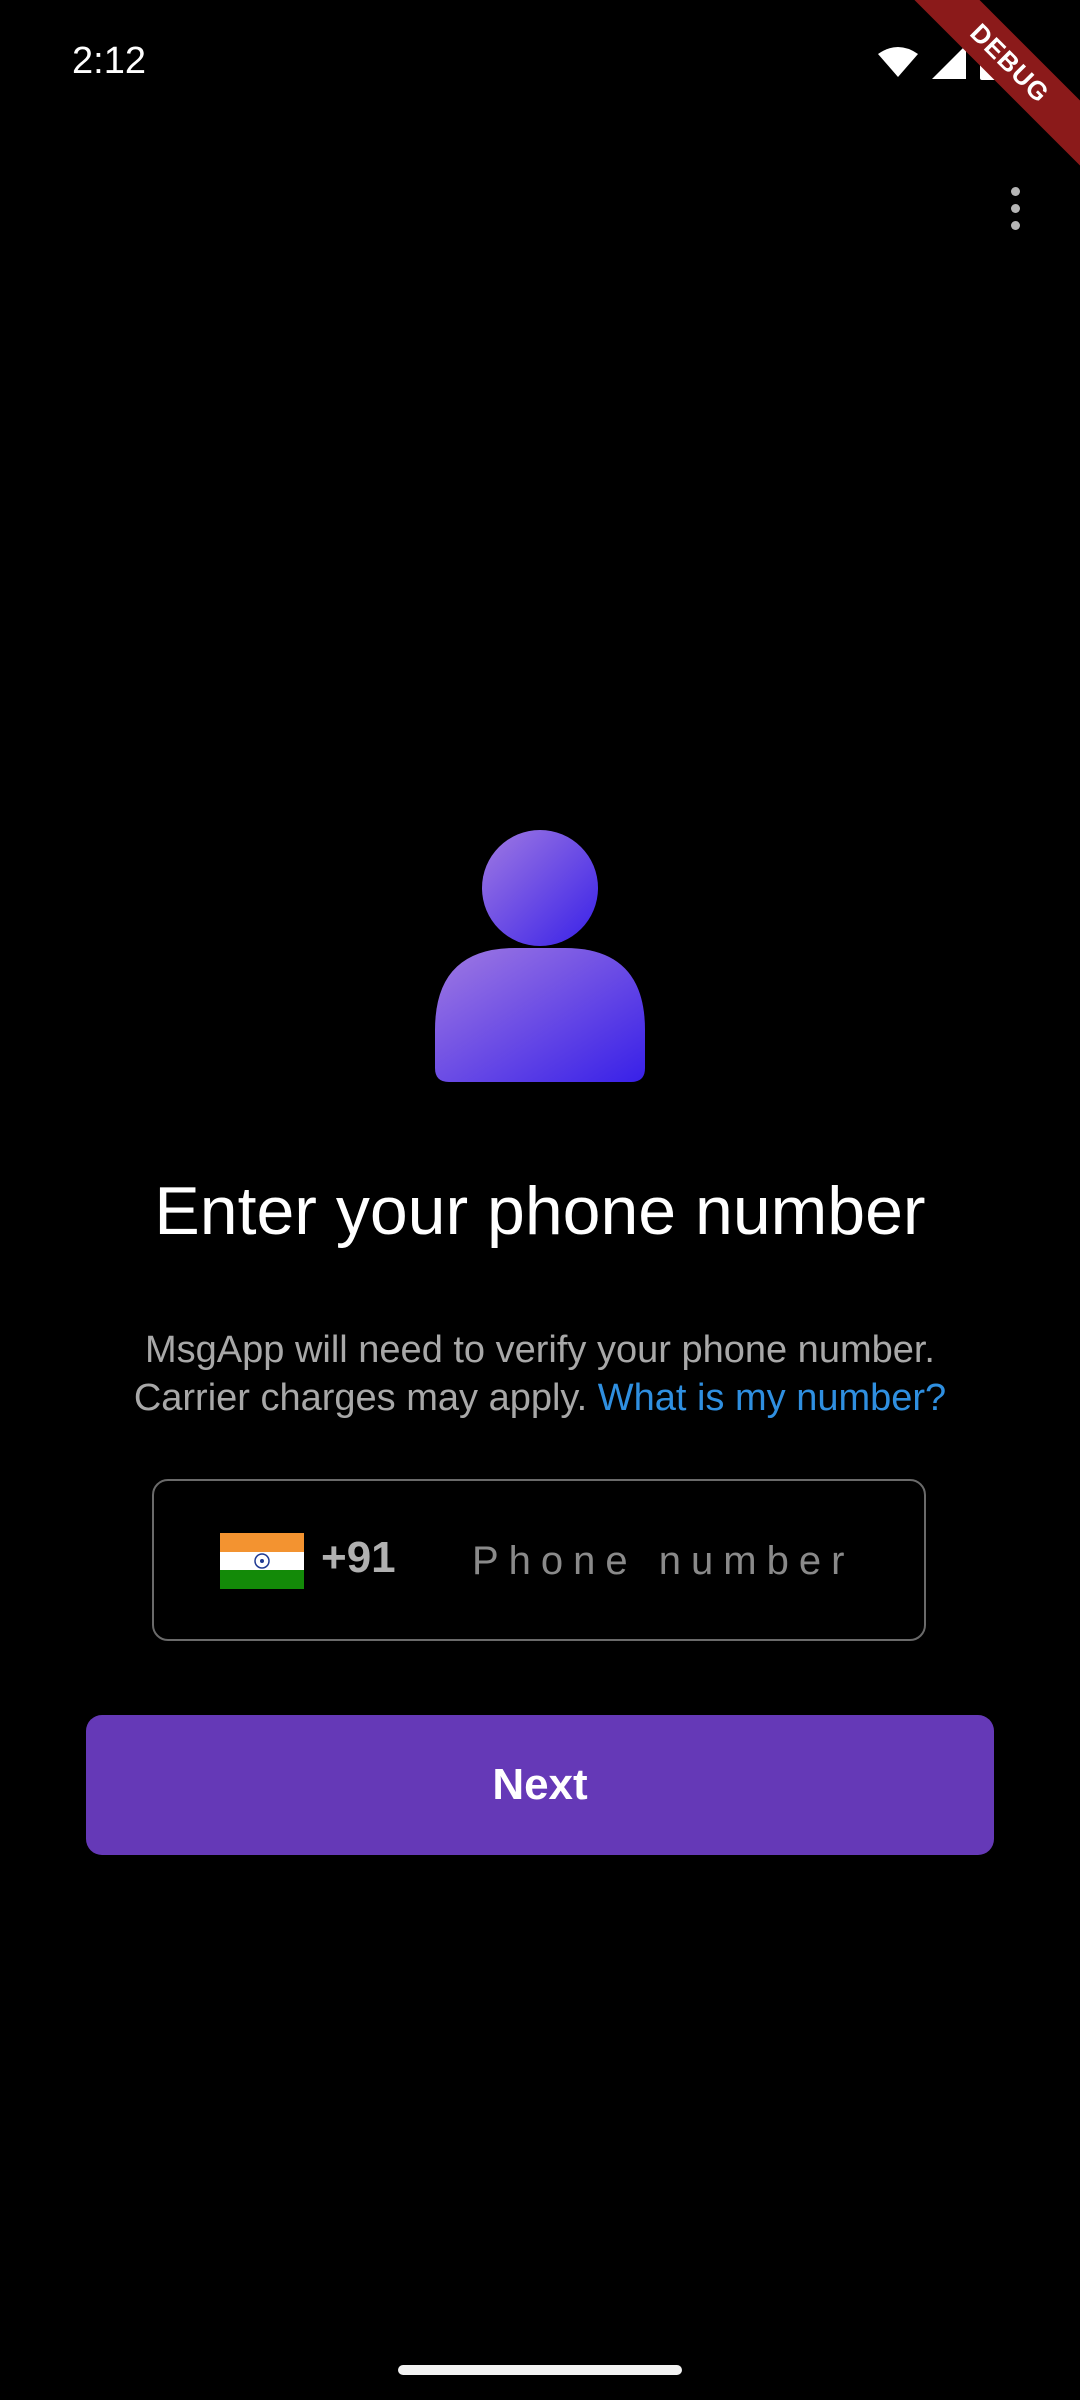  Describe the element at coordinates (360, 1398) in the screenshot. I see `carrier-charges-text: Carrier charges may apply.` at that location.